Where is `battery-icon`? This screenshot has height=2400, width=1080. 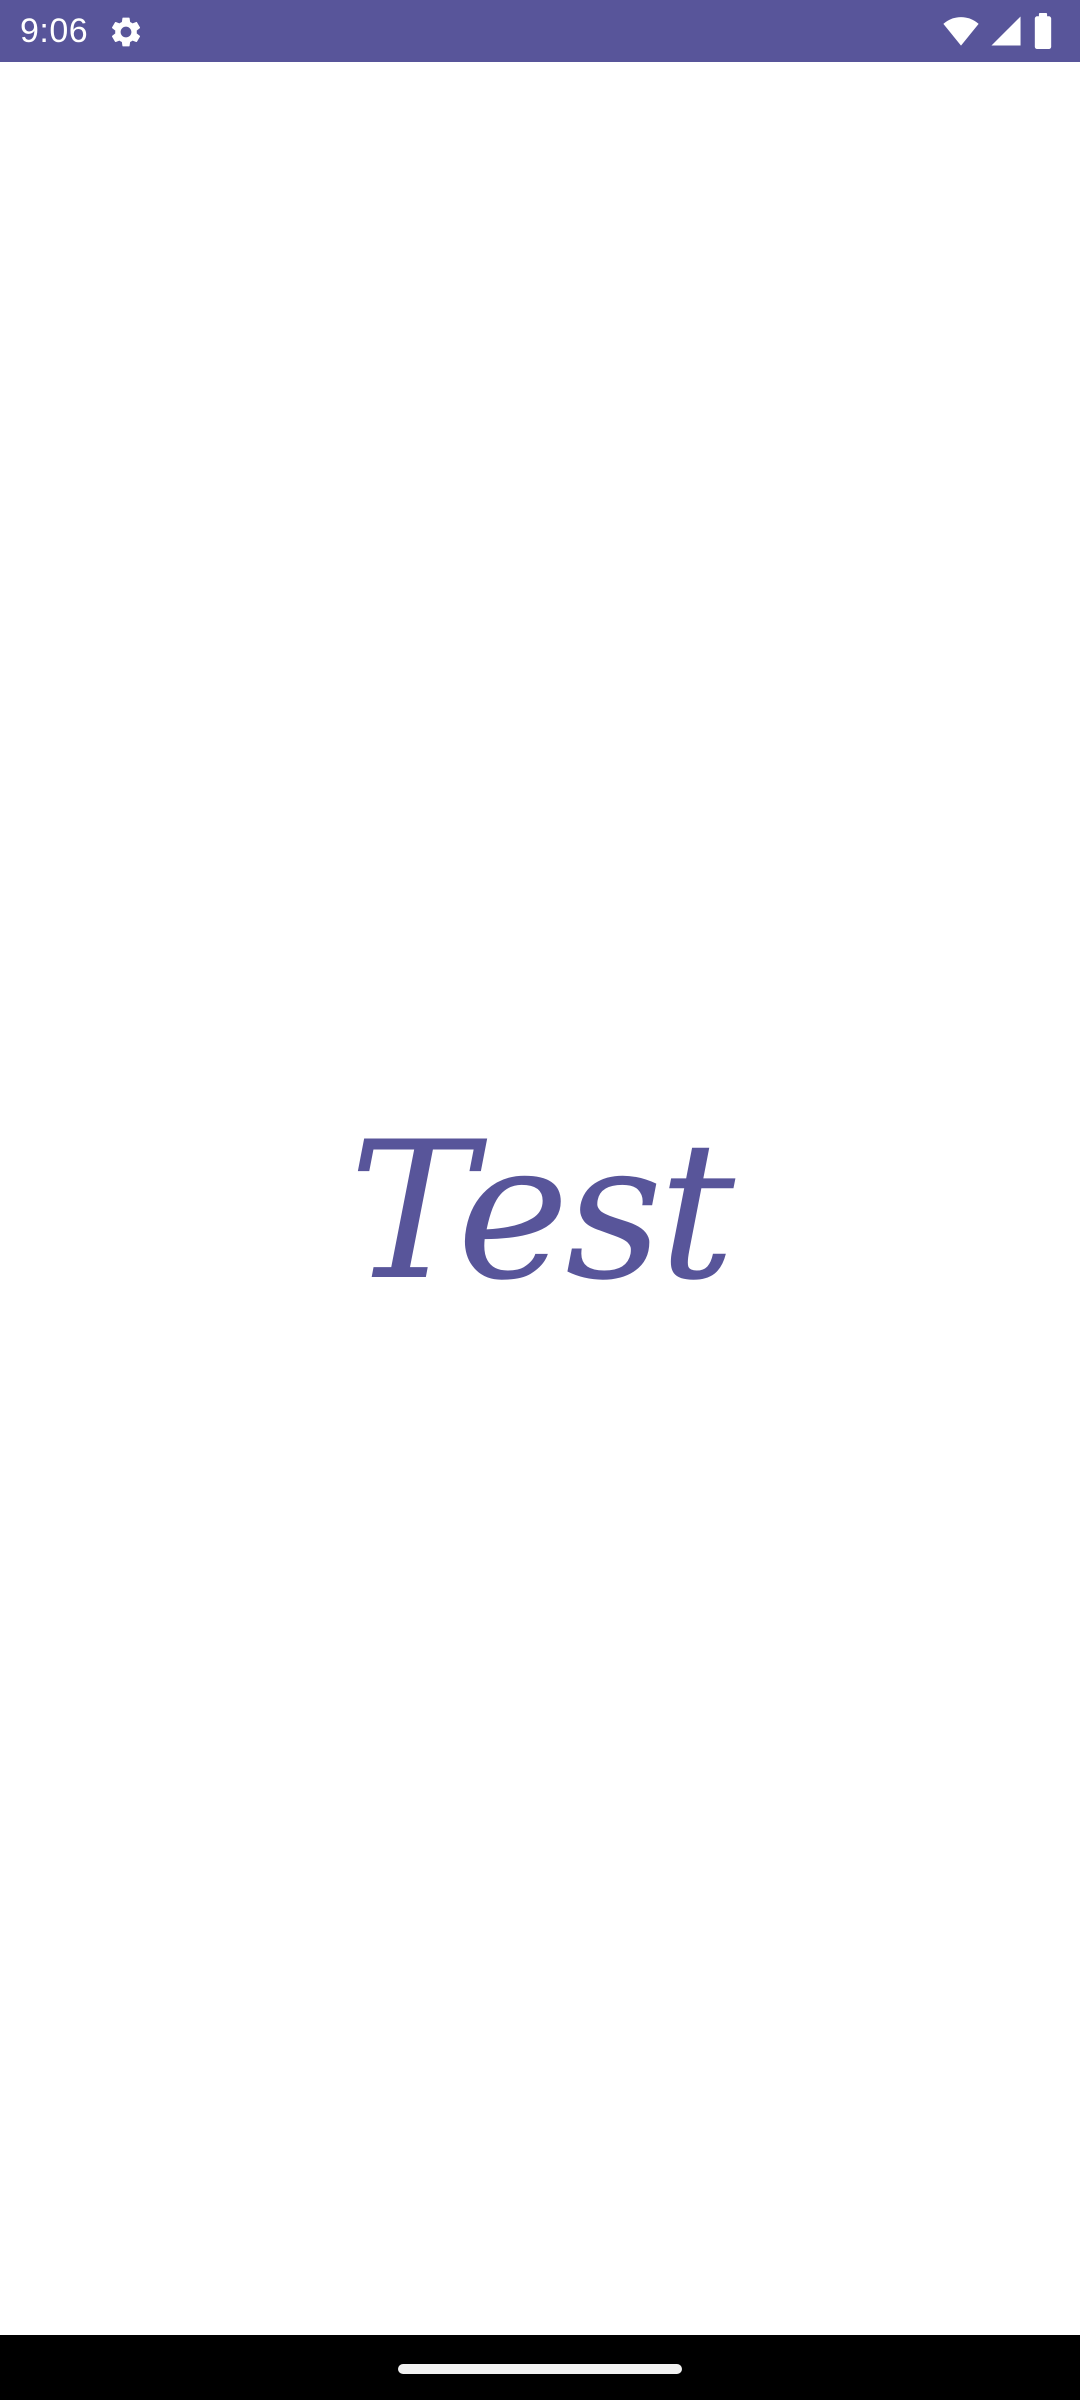 battery-icon is located at coordinates (1043, 31).